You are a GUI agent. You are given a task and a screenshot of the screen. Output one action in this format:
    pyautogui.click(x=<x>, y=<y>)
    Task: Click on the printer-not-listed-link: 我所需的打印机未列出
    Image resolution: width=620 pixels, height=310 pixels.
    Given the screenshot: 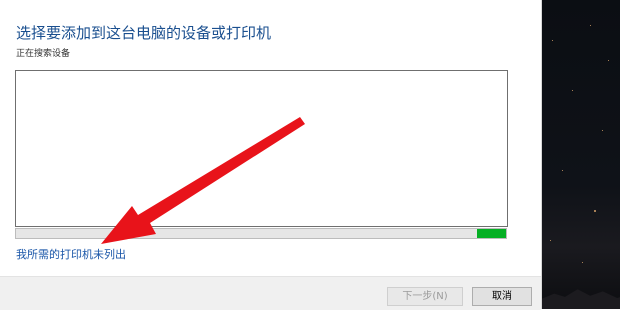 What is the action you would take?
    pyautogui.click(x=71, y=254)
    